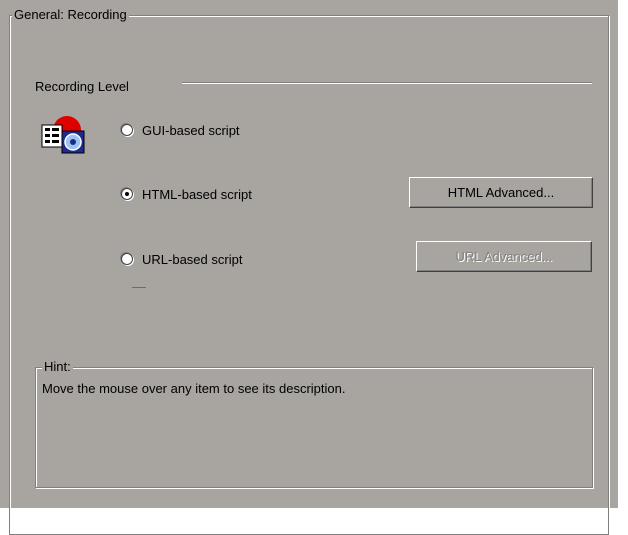  Describe the element at coordinates (57, 366) in the screenshot. I see `hint-title: Hint:` at that location.